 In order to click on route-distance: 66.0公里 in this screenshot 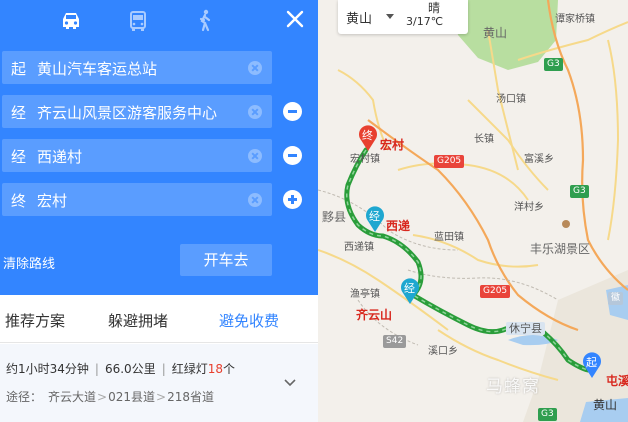, I will do `click(130, 369)`.